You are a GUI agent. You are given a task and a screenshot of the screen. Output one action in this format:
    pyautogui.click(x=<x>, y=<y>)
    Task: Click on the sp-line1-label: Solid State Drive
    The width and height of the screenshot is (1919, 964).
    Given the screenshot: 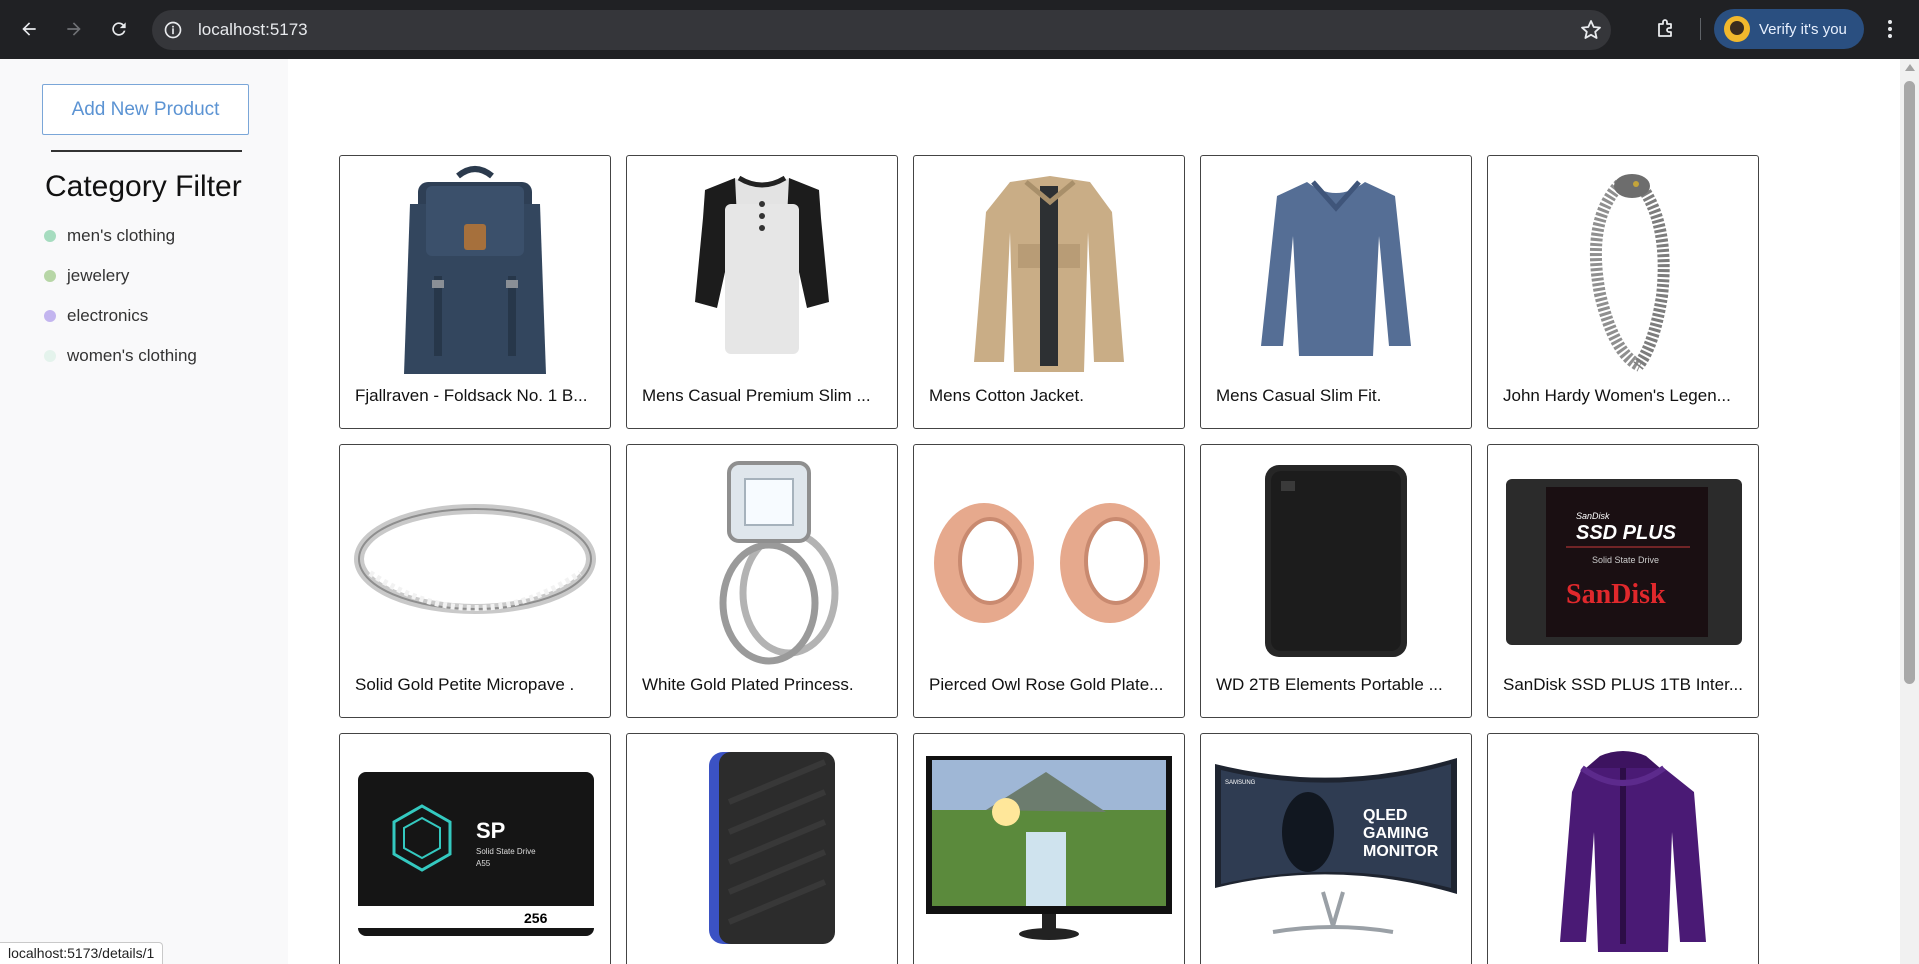 What is the action you would take?
    pyautogui.click(x=506, y=851)
    